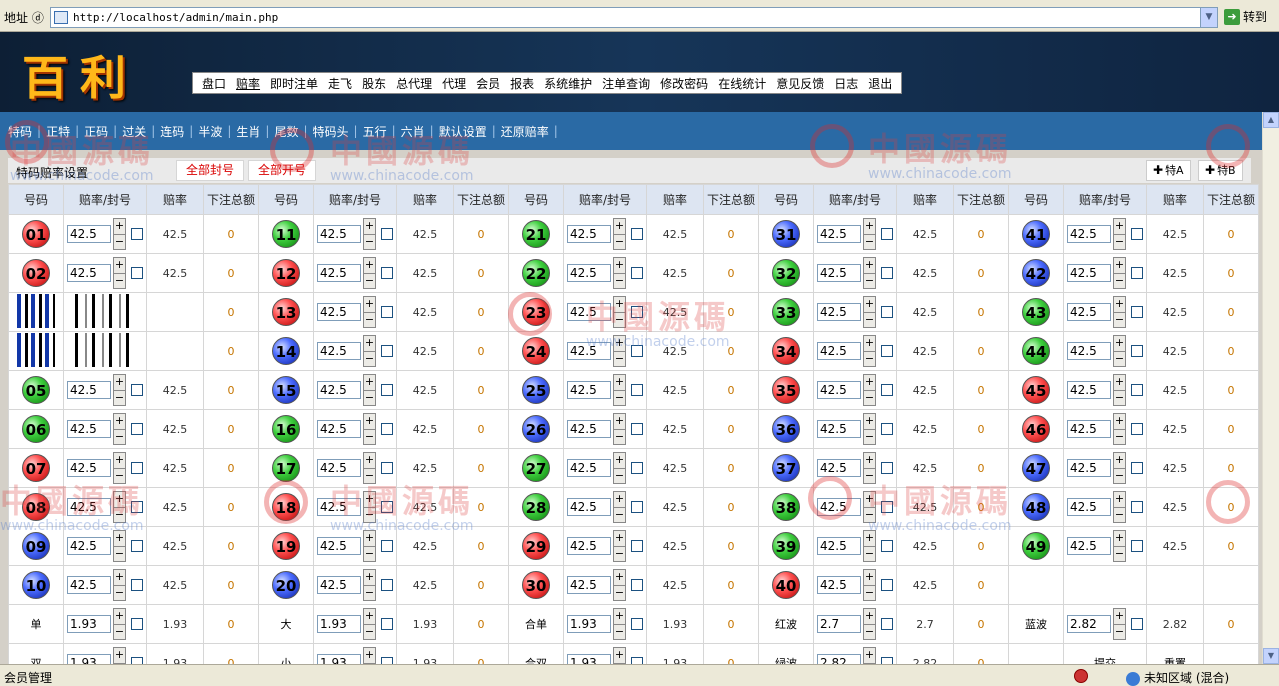 The image size is (1279, 686). Describe the element at coordinates (413, 131) in the screenshot. I see `subnav-item: 六肖` at that location.